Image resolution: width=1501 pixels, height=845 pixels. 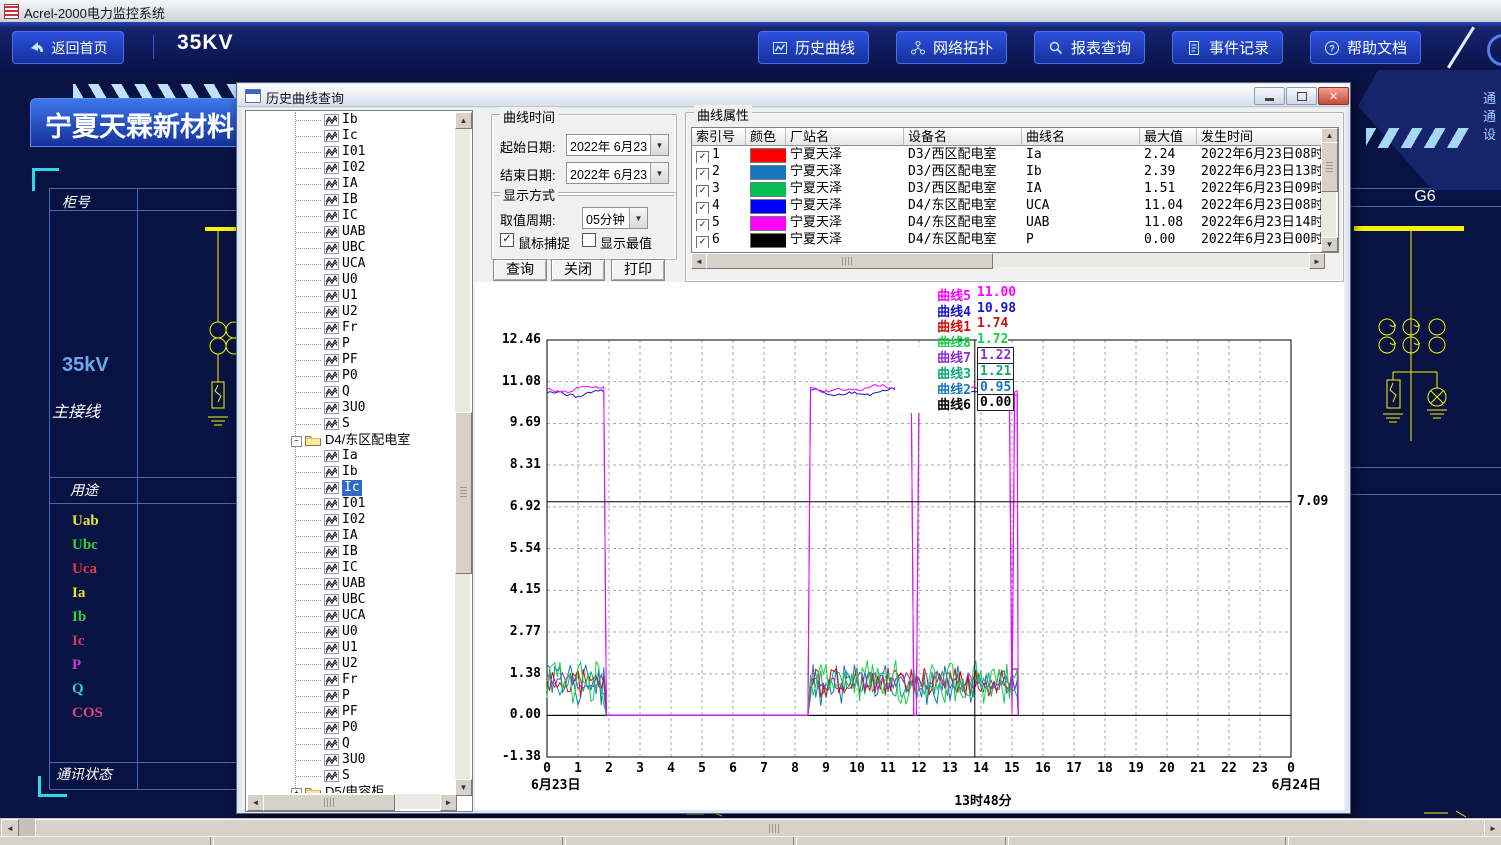 I want to click on table-row: ✓ 4 宁夏天泽 D4/东区配电室 UCA 11.04 2022年6月23日08时, so click(x=1015, y=205).